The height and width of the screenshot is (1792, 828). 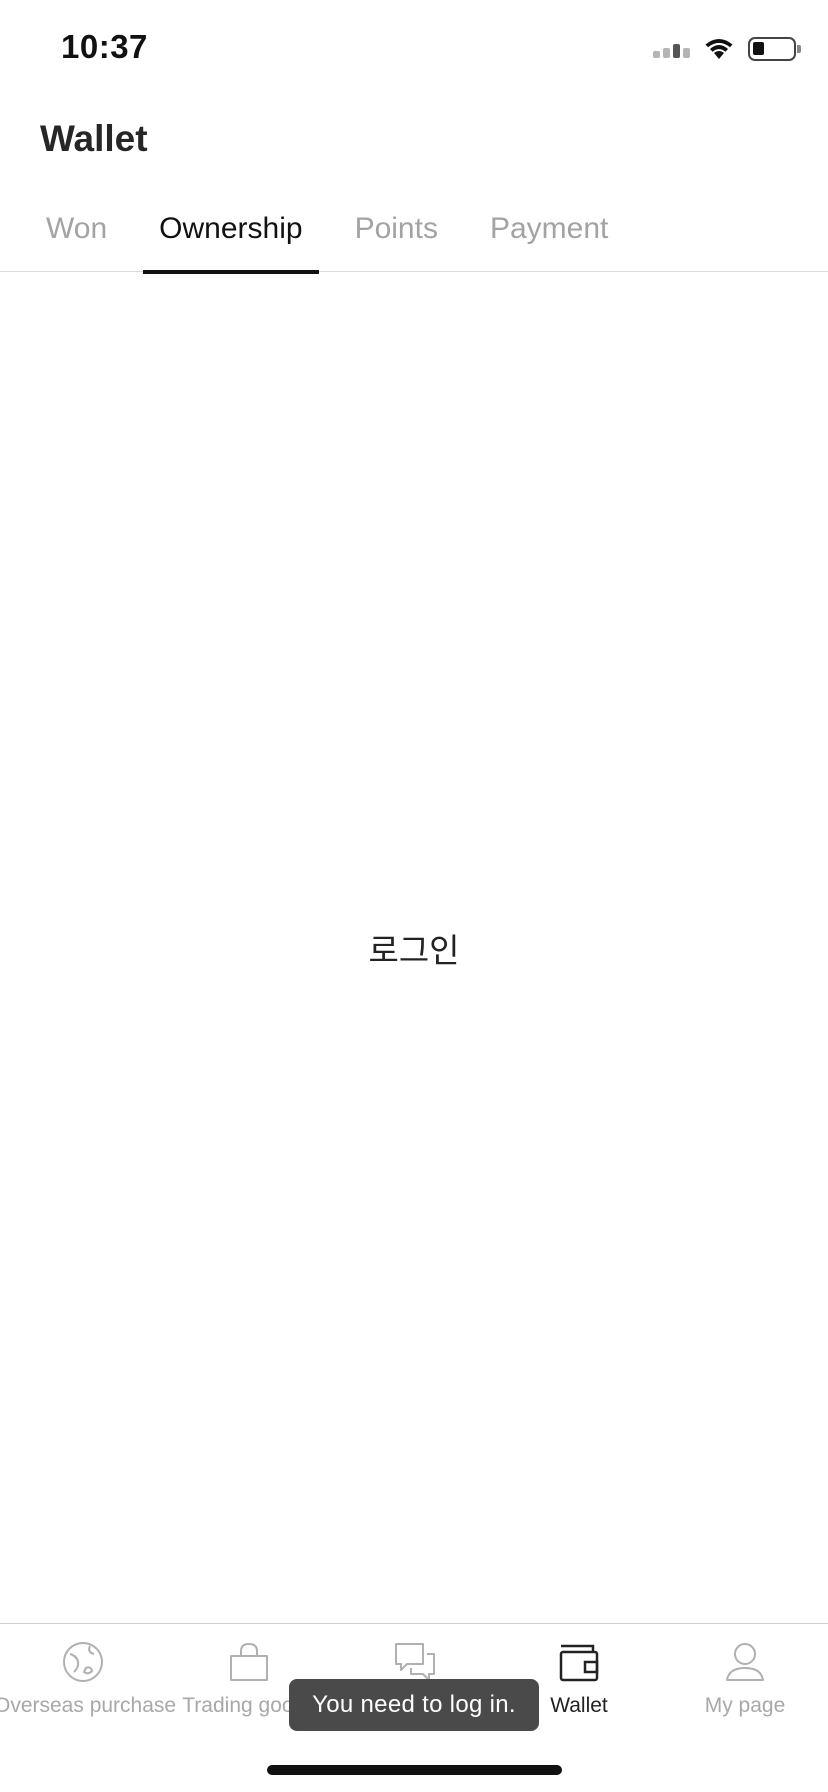 I want to click on tab-bar: Won Ownership Points Payment, so click(x=414, y=237).